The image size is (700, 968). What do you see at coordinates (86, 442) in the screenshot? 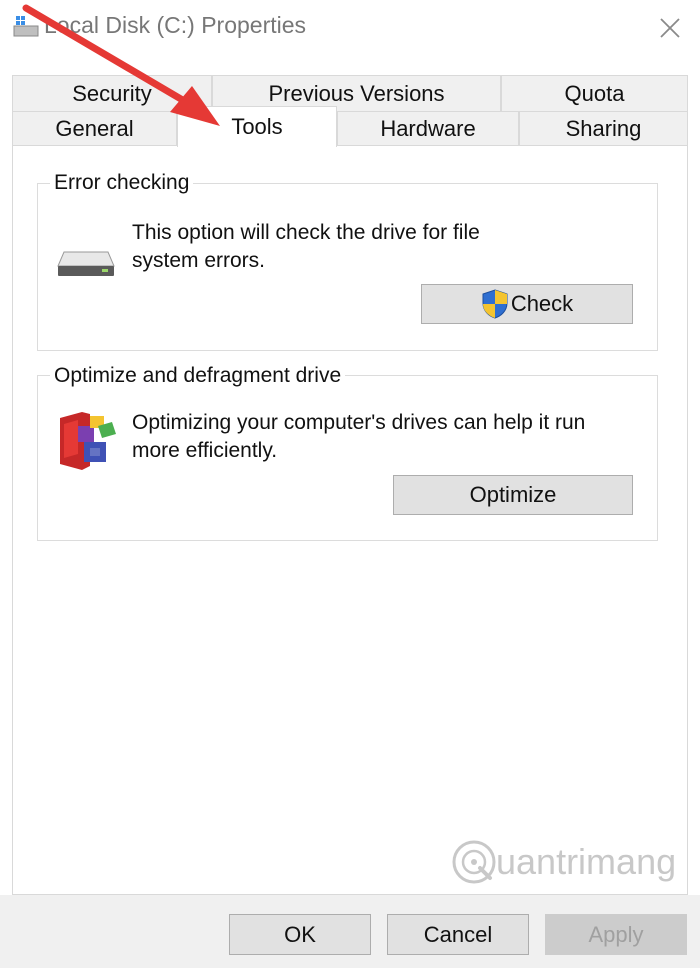
I see `defrag-icon` at bounding box center [86, 442].